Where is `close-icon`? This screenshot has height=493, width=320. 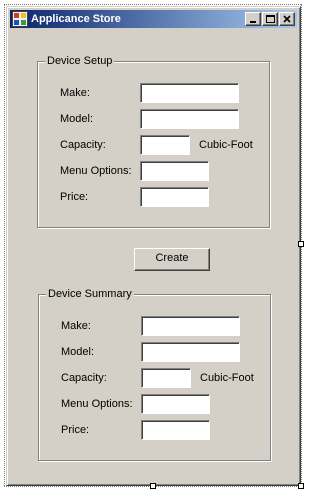 close-icon is located at coordinates (287, 19).